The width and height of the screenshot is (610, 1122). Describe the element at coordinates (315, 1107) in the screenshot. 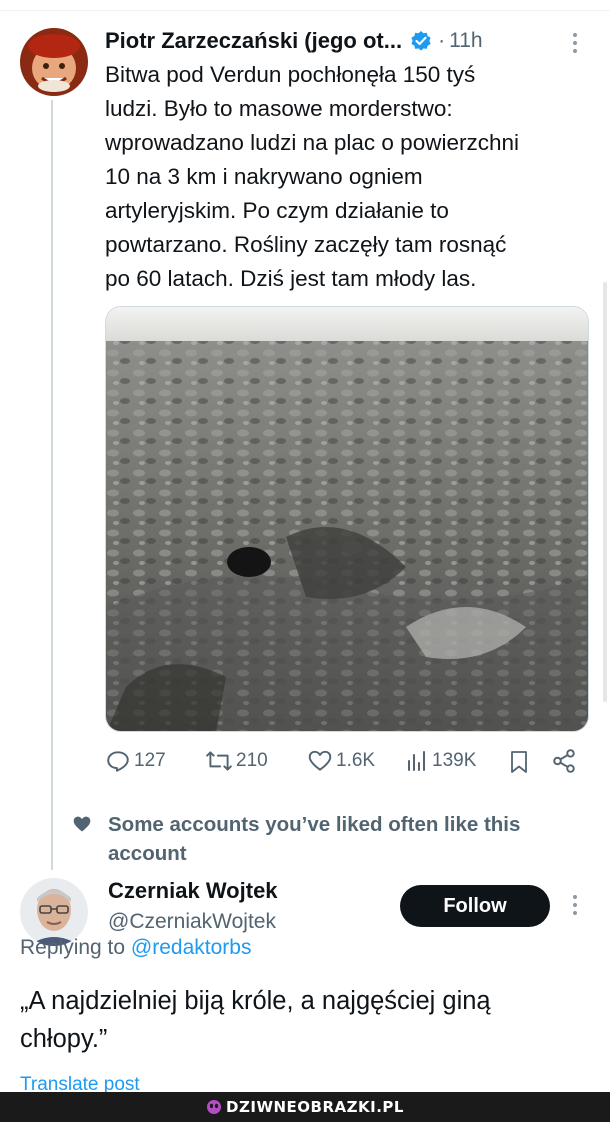

I see `watermark-text: DZIWNEOBRAZKI.PL` at that location.